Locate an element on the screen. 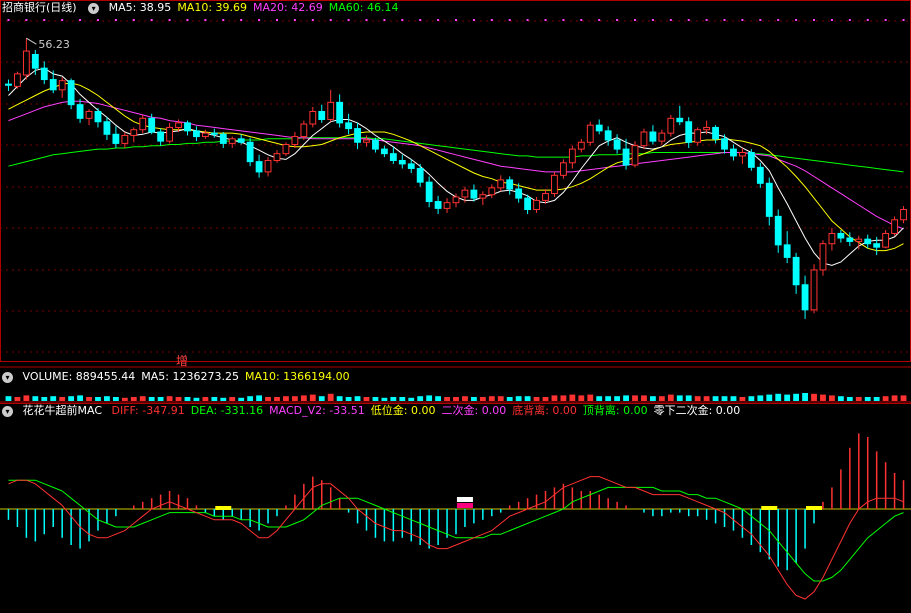 This screenshot has height=613, width=911. volume-indicator-1: MA5: 1236273.25 is located at coordinates (190, 376).